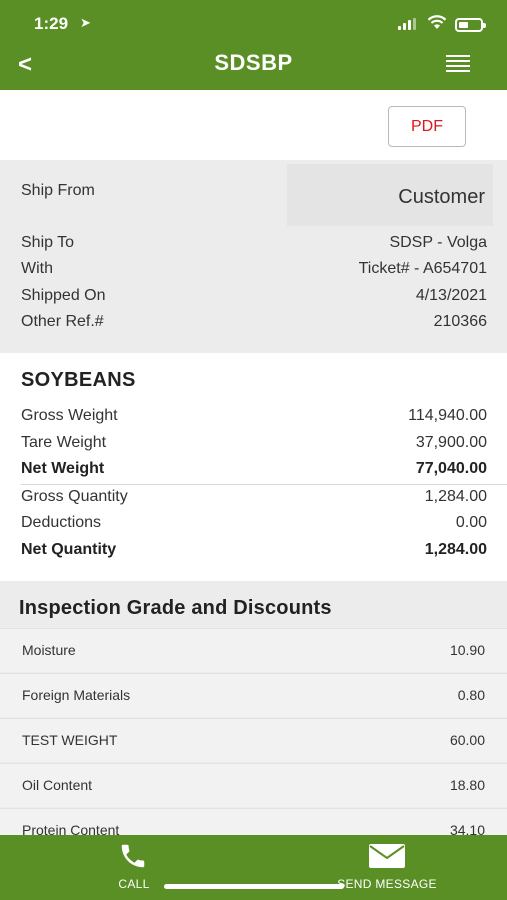 Image resolution: width=507 pixels, height=900 pixels. What do you see at coordinates (253, 22) in the screenshot?
I see `status-bar: 1:29 ➤` at bounding box center [253, 22].